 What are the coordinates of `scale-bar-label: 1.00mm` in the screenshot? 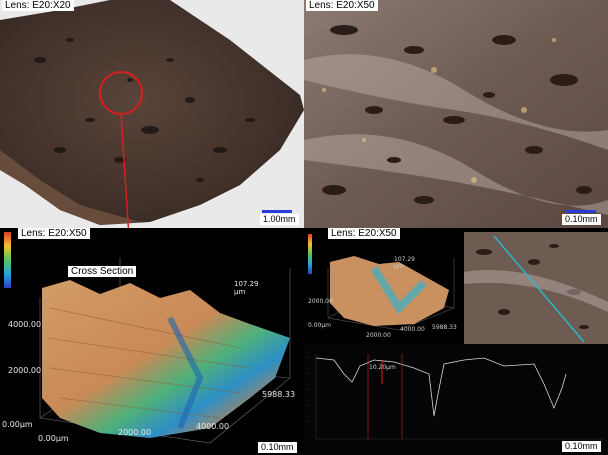 It's located at (279, 219).